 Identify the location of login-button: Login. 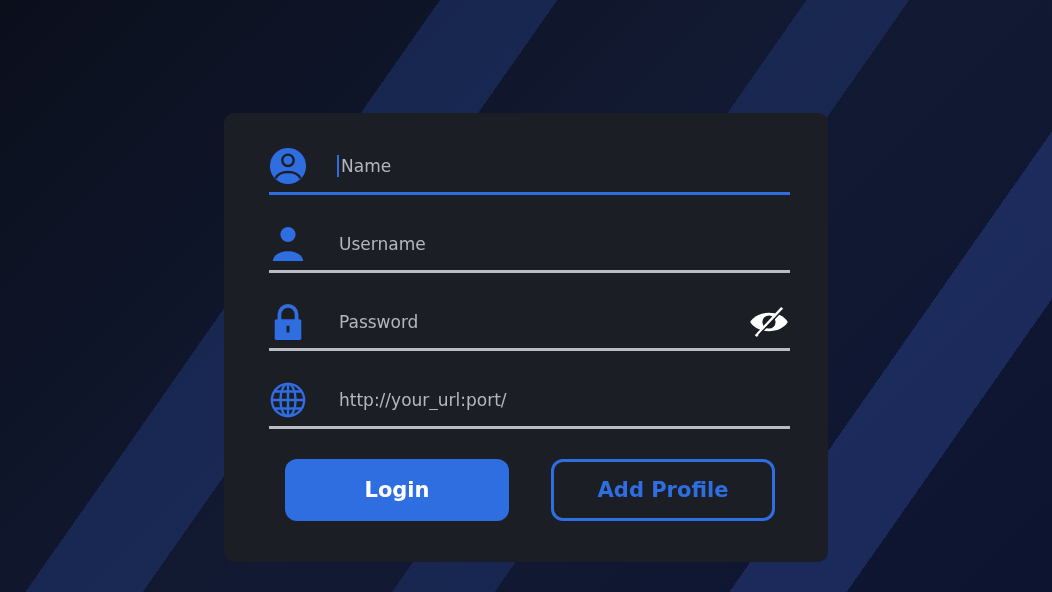
(397, 490).